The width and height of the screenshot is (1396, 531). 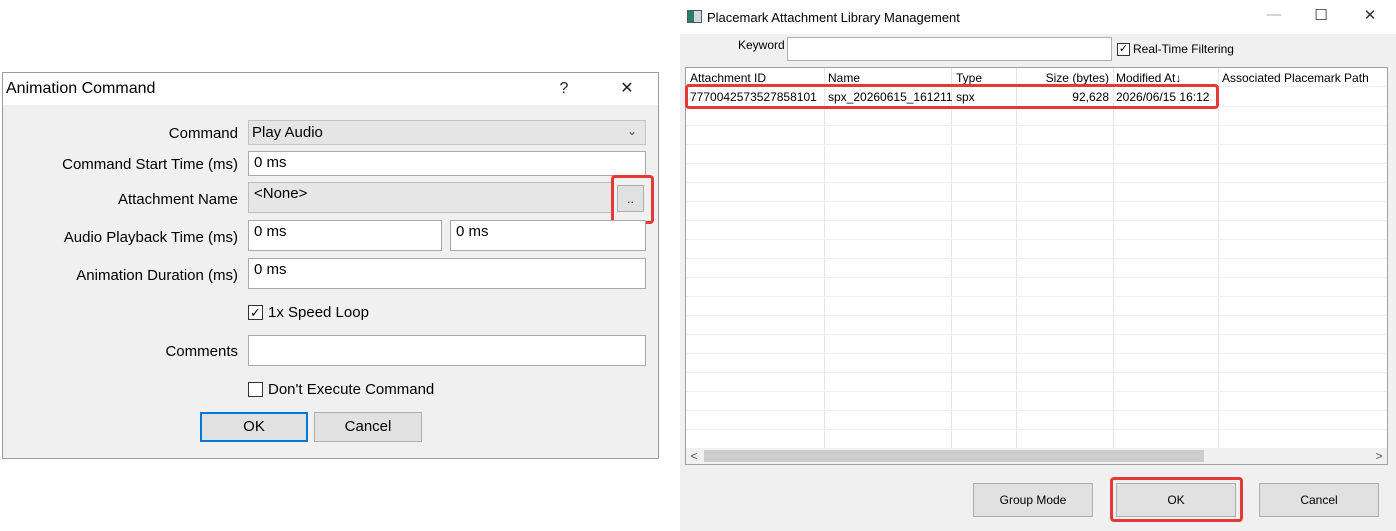 I want to click on column-header-attachment-id: Attachment ID, so click(x=728, y=77).